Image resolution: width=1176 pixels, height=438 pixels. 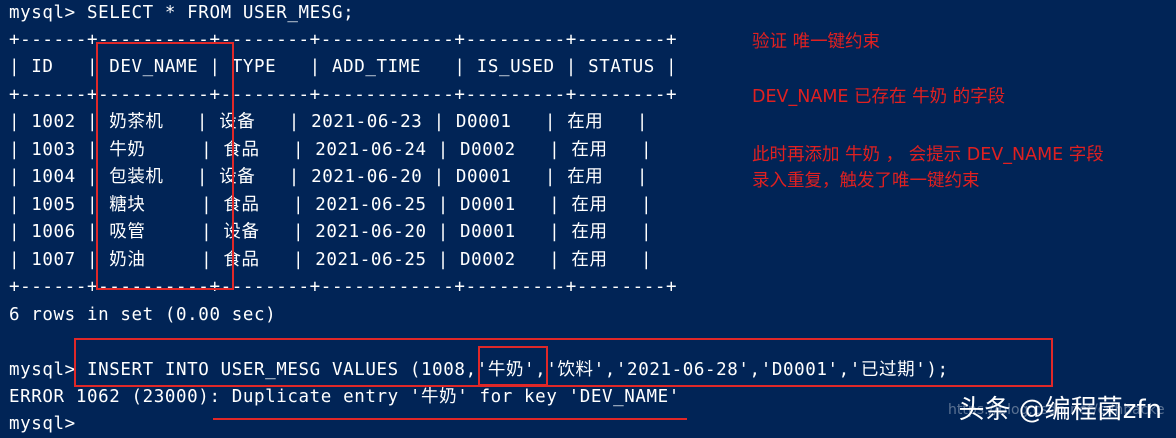 I want to click on terminal-prompt: mysql>, so click(x=48, y=424).